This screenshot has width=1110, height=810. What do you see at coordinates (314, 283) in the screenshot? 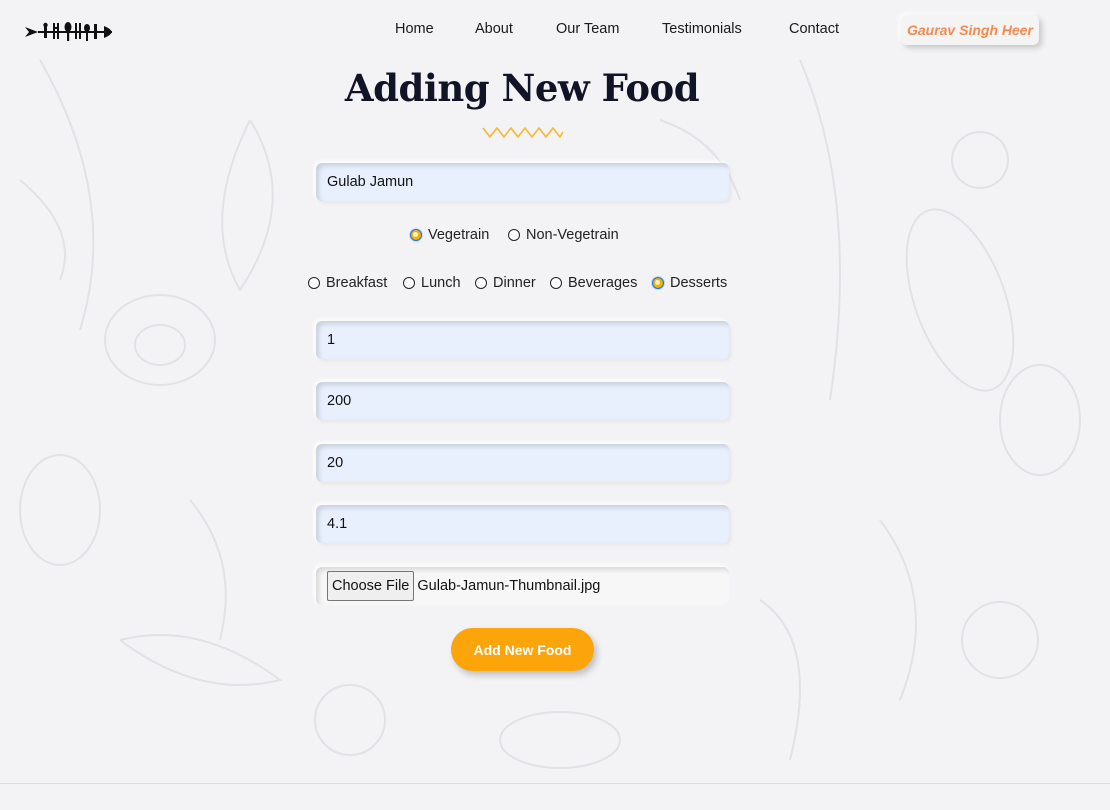
I see `radio-breakfast-indicator` at bounding box center [314, 283].